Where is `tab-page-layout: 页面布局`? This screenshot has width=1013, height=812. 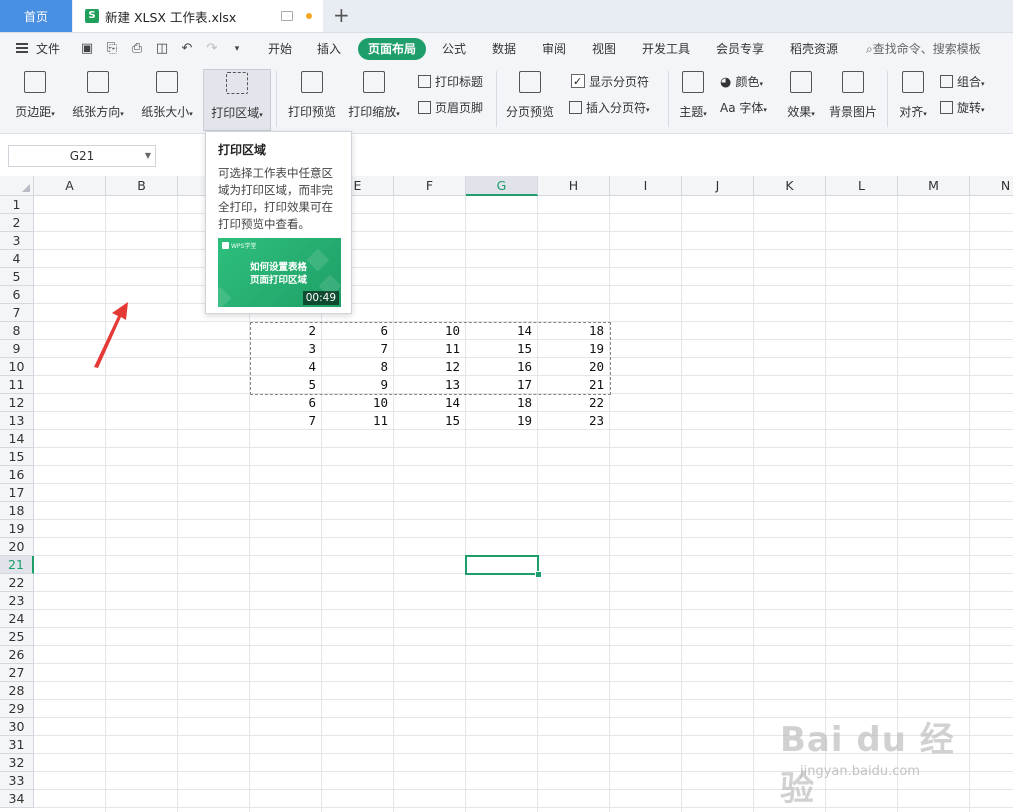 tab-page-layout: 页面布局 is located at coordinates (392, 49).